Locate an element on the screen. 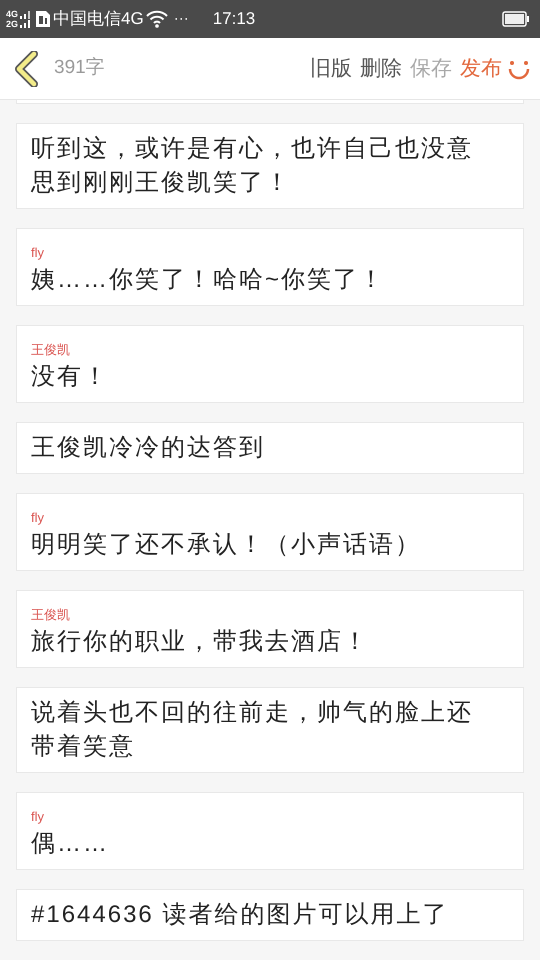  toolbar-button: 旧版 is located at coordinates (331, 68).